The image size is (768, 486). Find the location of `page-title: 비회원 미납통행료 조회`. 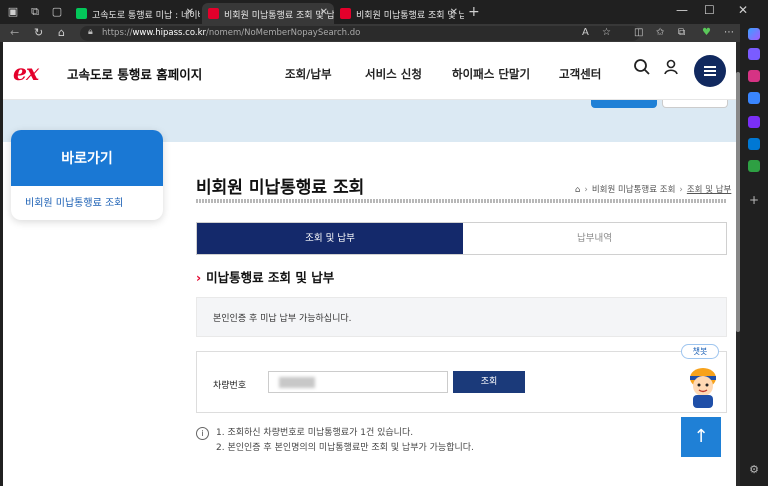

page-title: 비회원 미납통행료 조회 is located at coordinates (280, 188).